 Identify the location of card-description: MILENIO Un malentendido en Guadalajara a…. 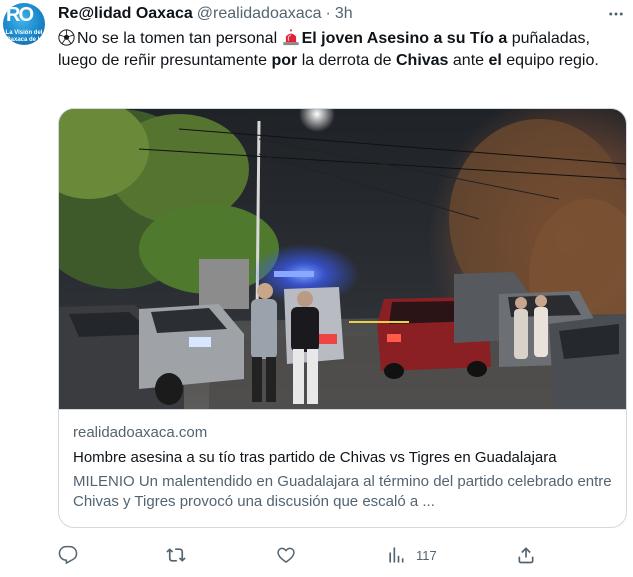
(342, 491).